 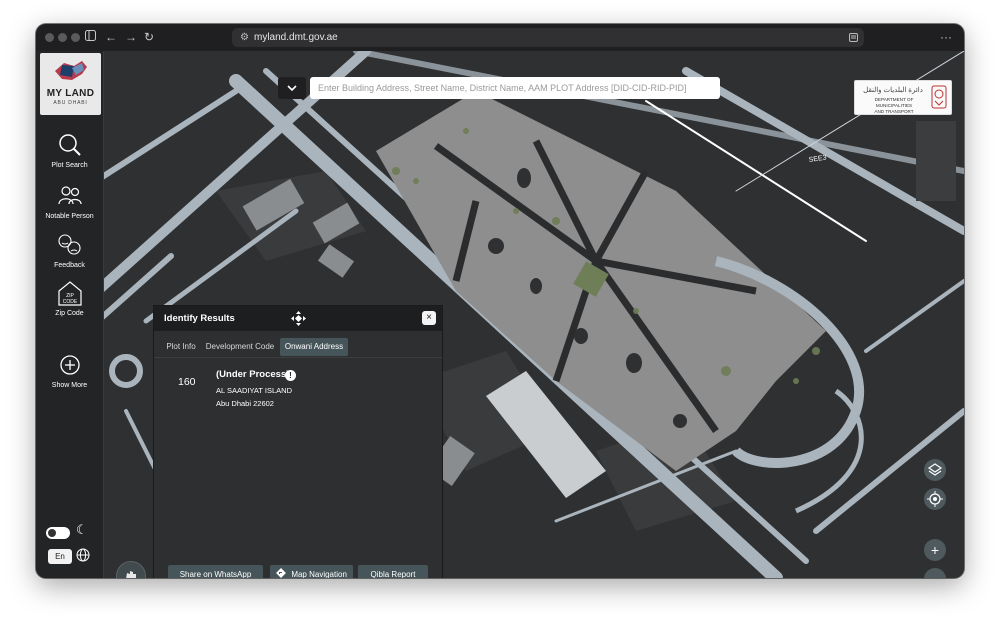 I want to click on theme-toggle, so click(x=58, y=533).